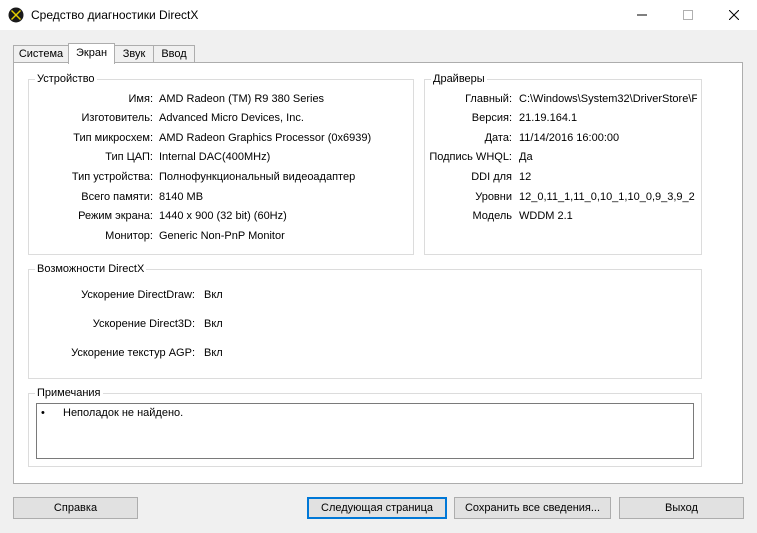  What do you see at coordinates (365, 324) in the screenshot?
I see `directx-row-direct3d: Ускорение Direct3D: Вкл` at bounding box center [365, 324].